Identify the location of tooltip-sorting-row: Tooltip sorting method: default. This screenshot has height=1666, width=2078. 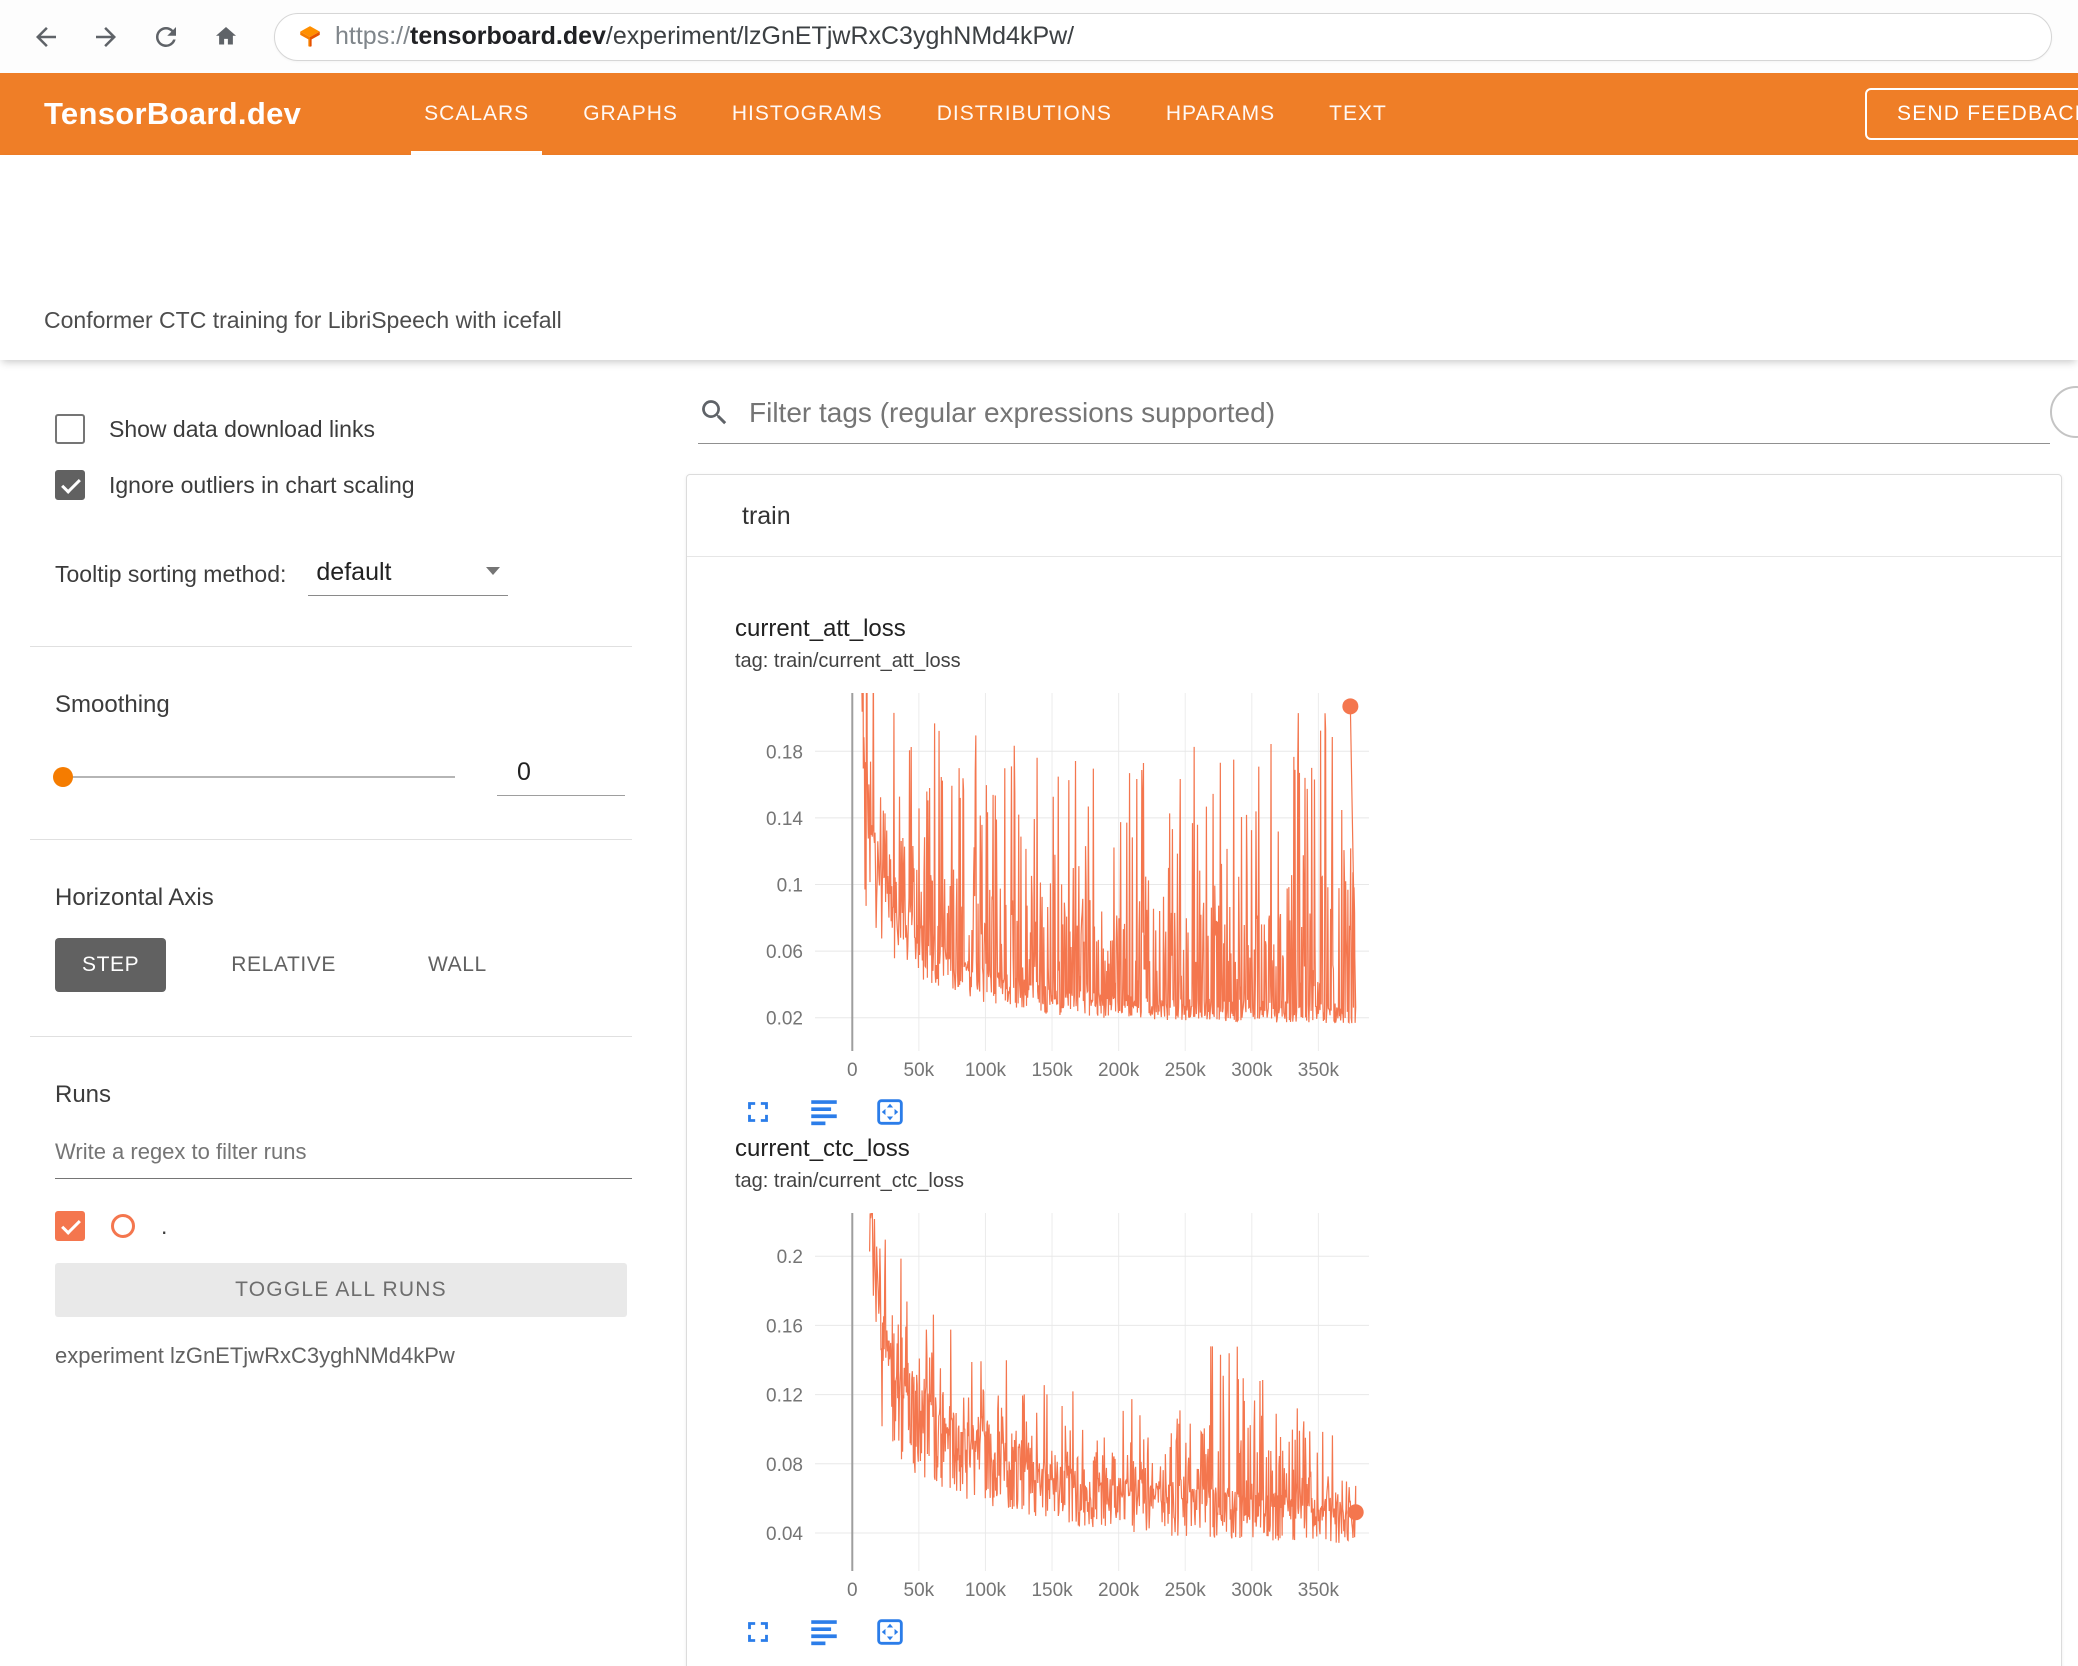
(343, 577).